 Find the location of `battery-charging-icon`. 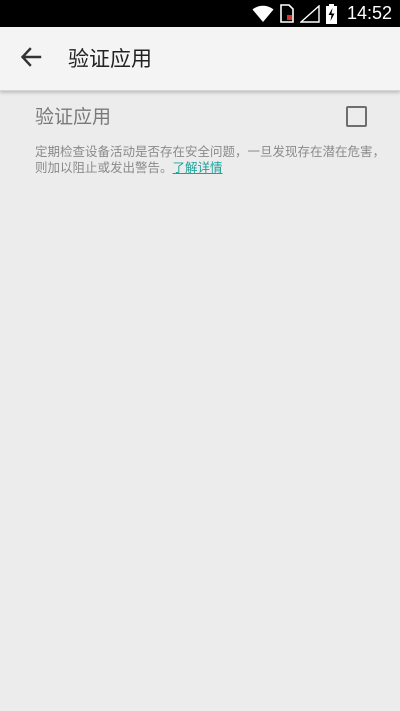

battery-charging-icon is located at coordinates (331, 13).